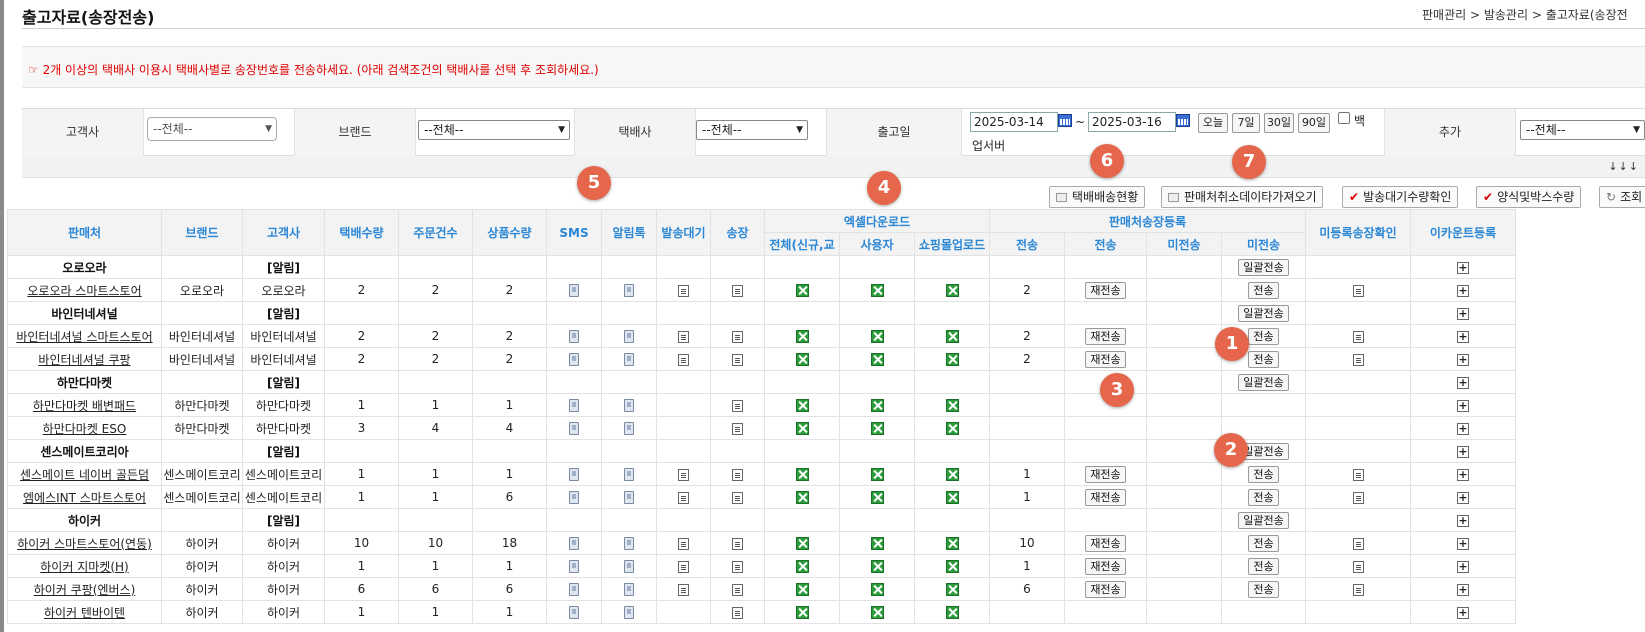 This screenshot has height=632, width=1645. Describe the element at coordinates (1582, 130) in the screenshot. I see `extra-select: --전체-- ▼` at that location.